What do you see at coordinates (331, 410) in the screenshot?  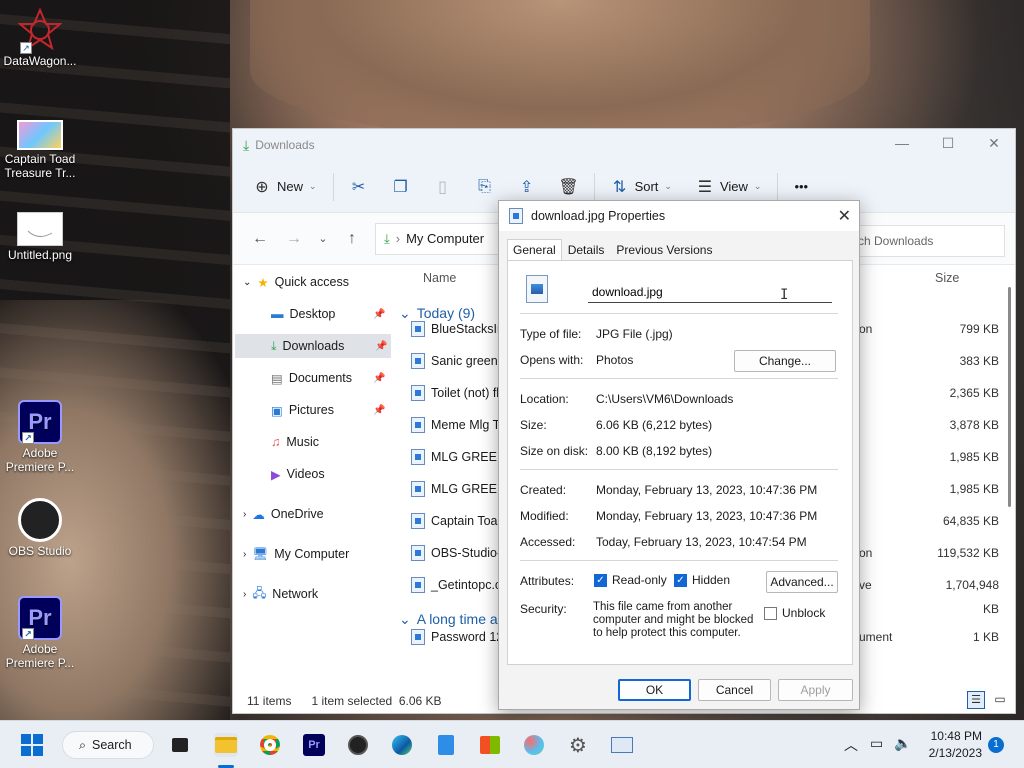 I see `nav-pictures: ▣ Pictures 📌` at bounding box center [331, 410].